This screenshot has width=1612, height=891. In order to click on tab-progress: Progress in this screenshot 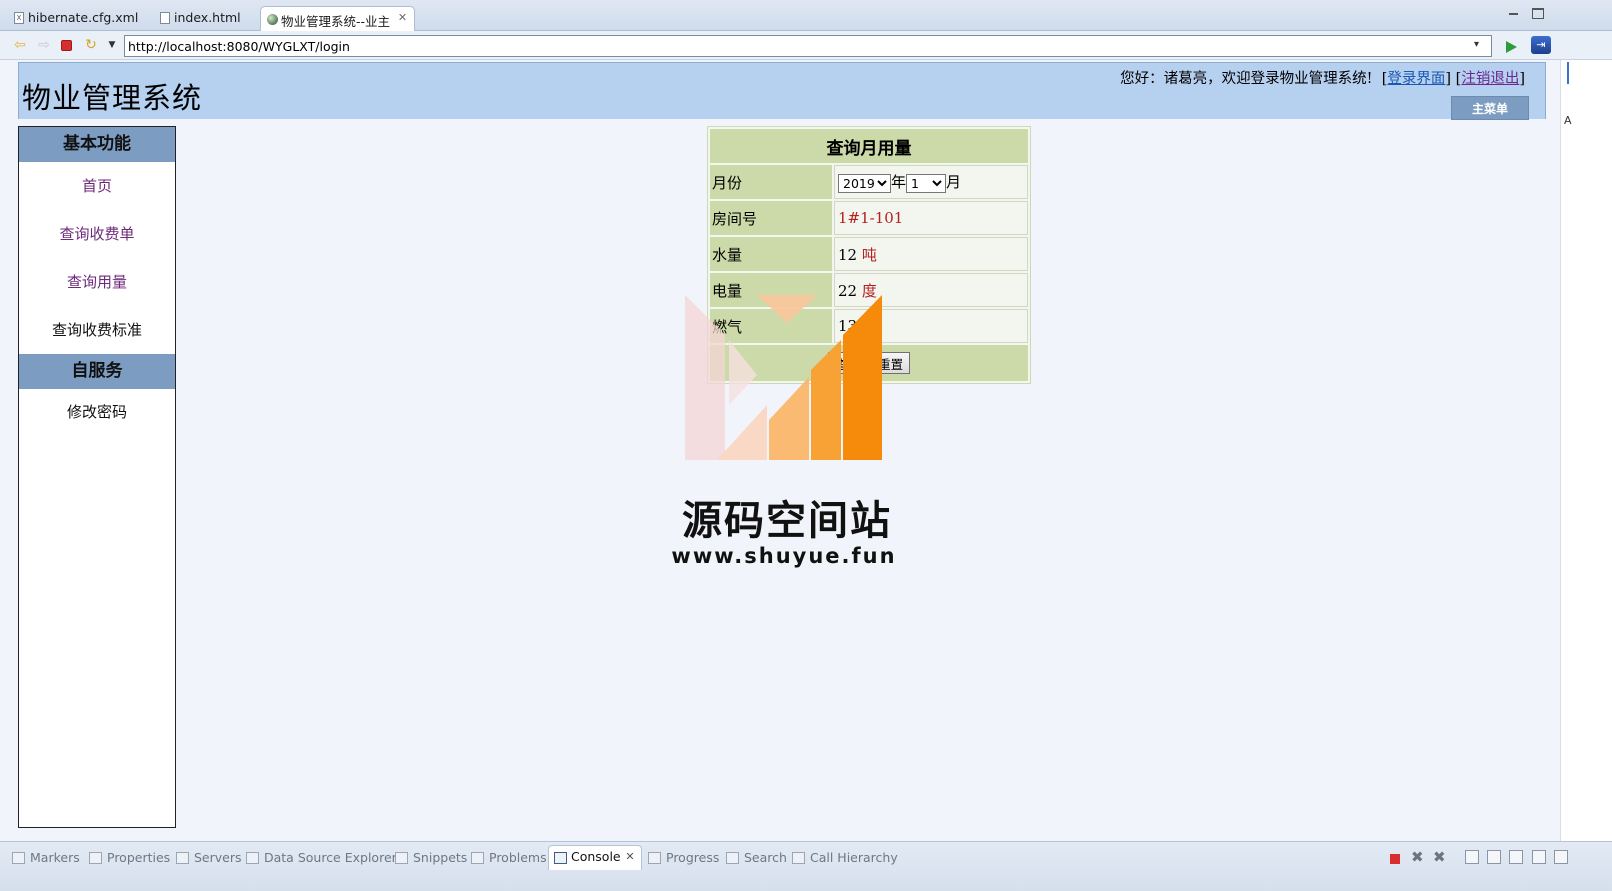, I will do `click(683, 858)`.